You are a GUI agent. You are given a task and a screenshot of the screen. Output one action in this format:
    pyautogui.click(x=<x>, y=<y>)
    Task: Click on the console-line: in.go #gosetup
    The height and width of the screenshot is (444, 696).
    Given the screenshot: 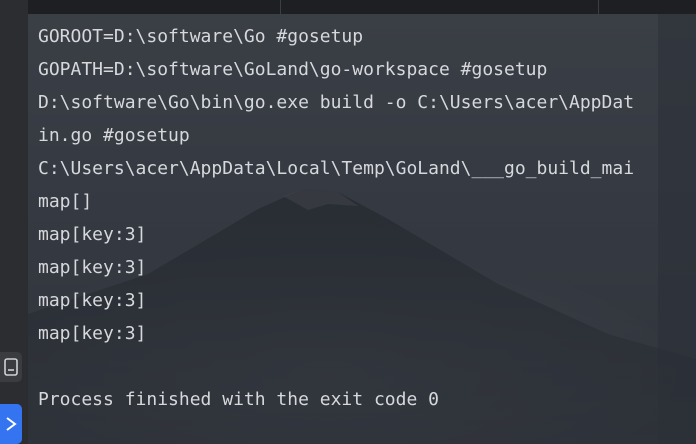 What is the action you would take?
    pyautogui.click(x=114, y=135)
    